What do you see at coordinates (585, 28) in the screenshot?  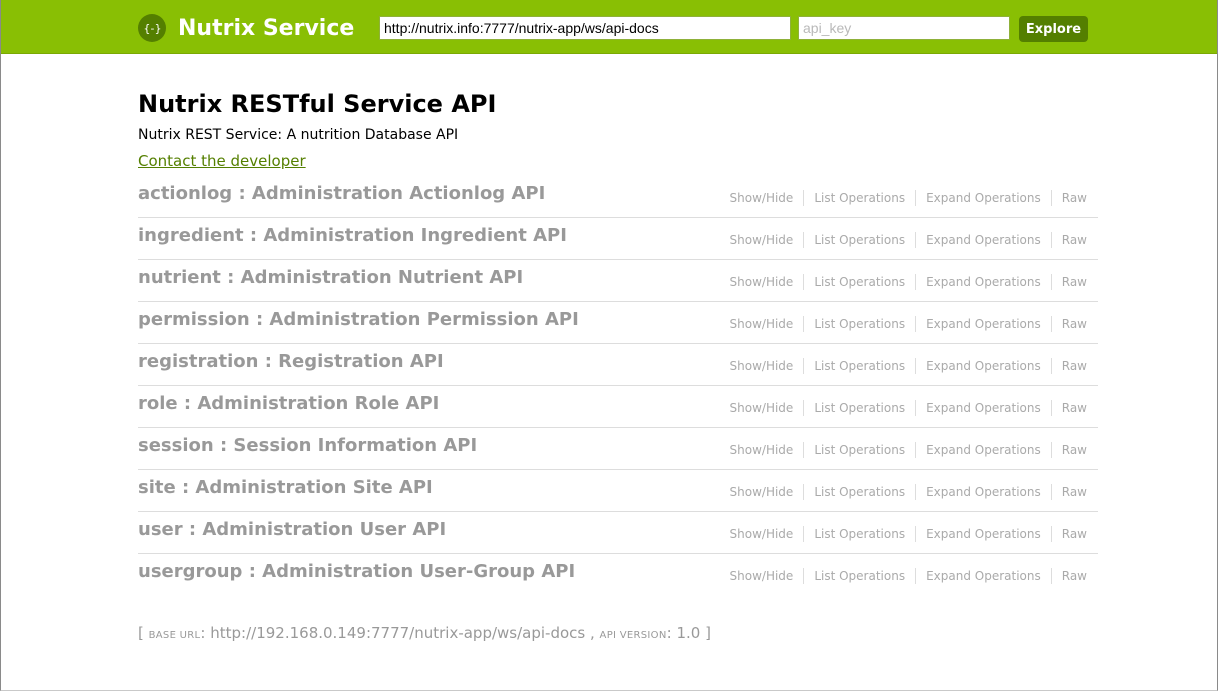 I see `api-url-input` at bounding box center [585, 28].